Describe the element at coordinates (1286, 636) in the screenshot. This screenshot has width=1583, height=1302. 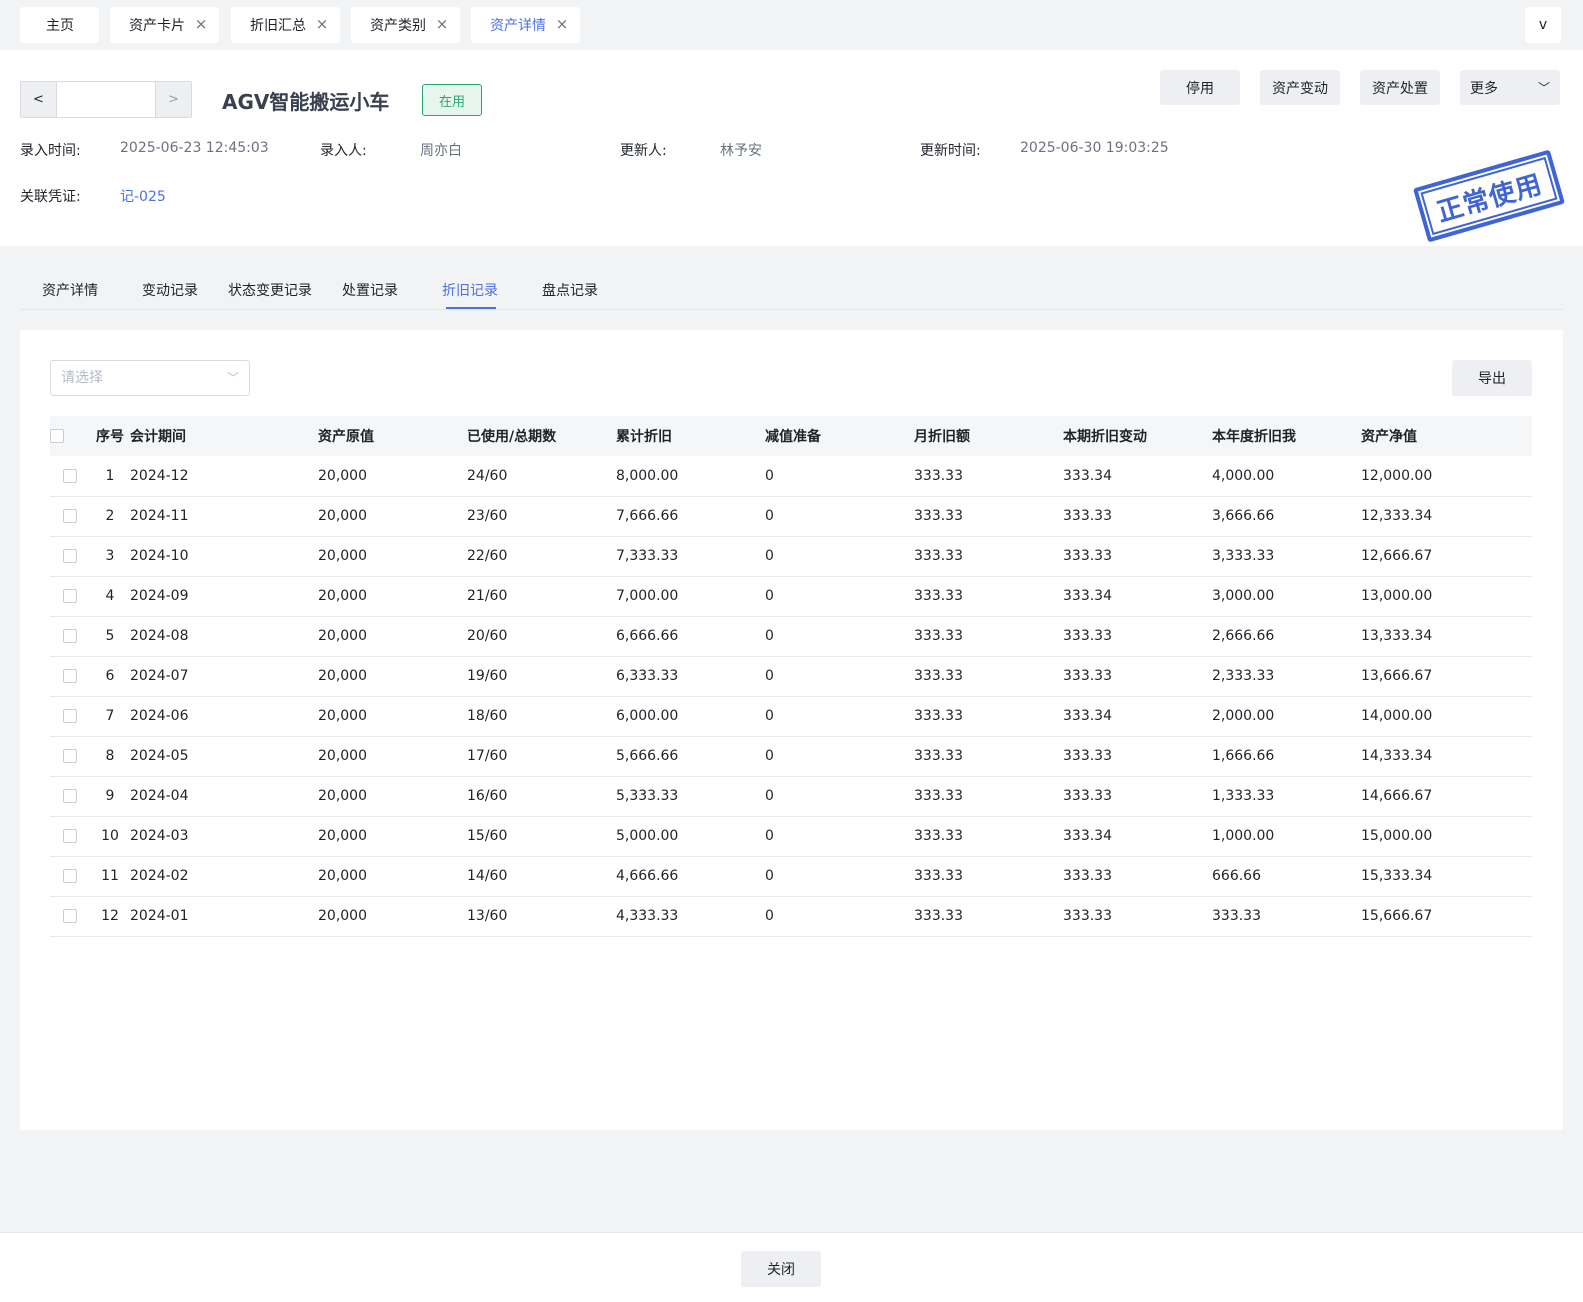
I see `table-cell: 2,666.66` at that location.